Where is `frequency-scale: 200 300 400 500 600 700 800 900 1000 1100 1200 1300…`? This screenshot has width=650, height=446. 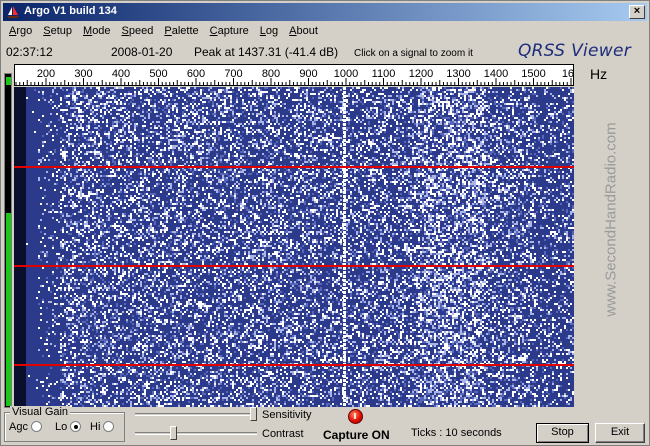
frequency-scale: 200 300 400 500 600 700 800 900 1000 1100 1200 1300… is located at coordinates (294, 75).